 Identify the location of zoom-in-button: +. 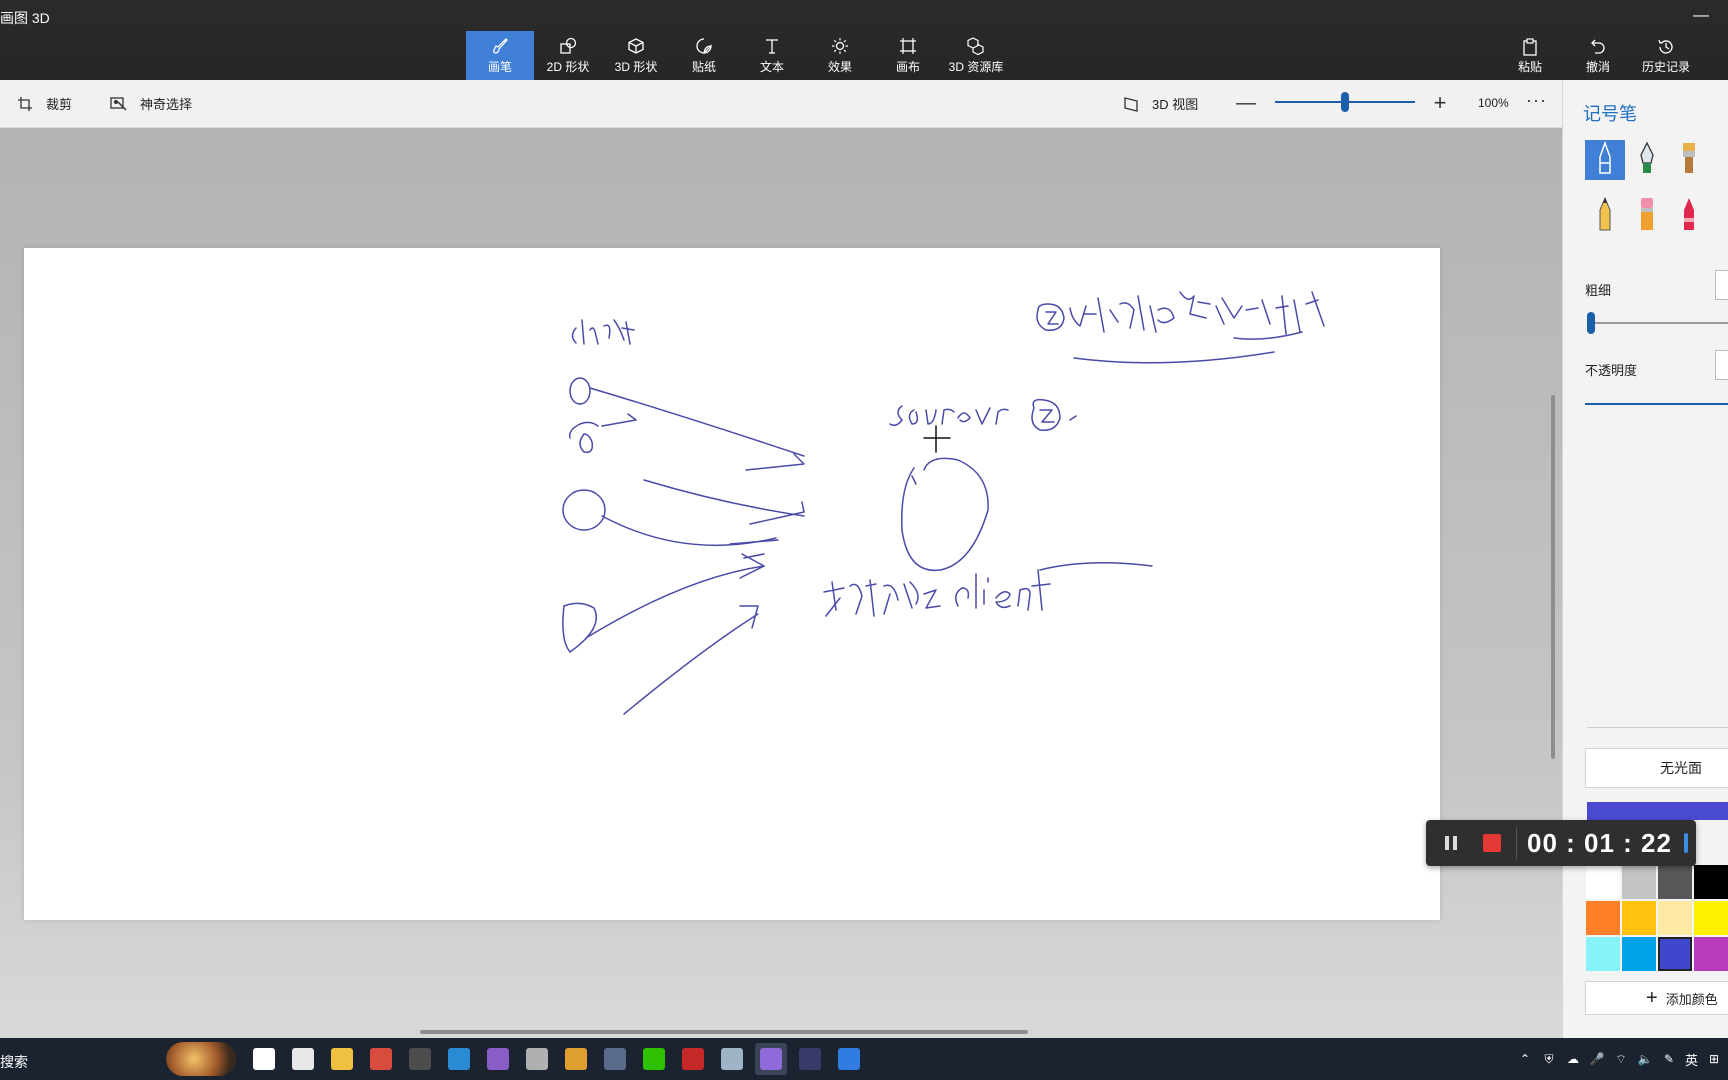
(1440, 103).